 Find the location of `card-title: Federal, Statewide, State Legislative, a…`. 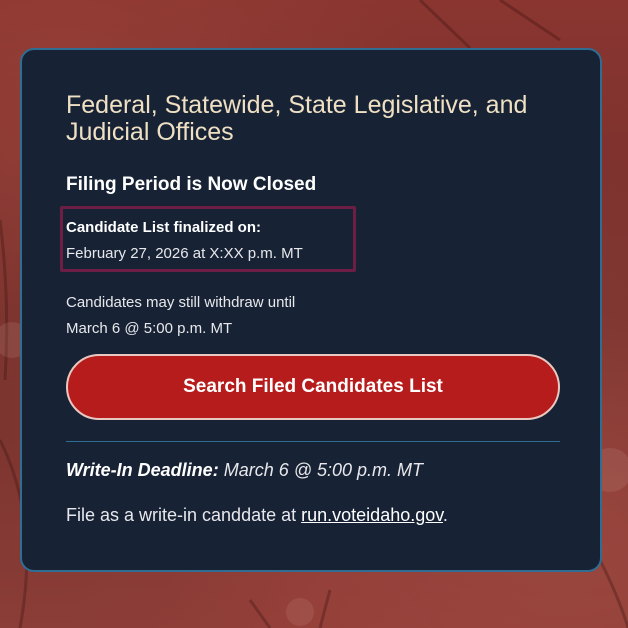

card-title: Federal, Statewide, State Legislative, a… is located at coordinates (297, 118).